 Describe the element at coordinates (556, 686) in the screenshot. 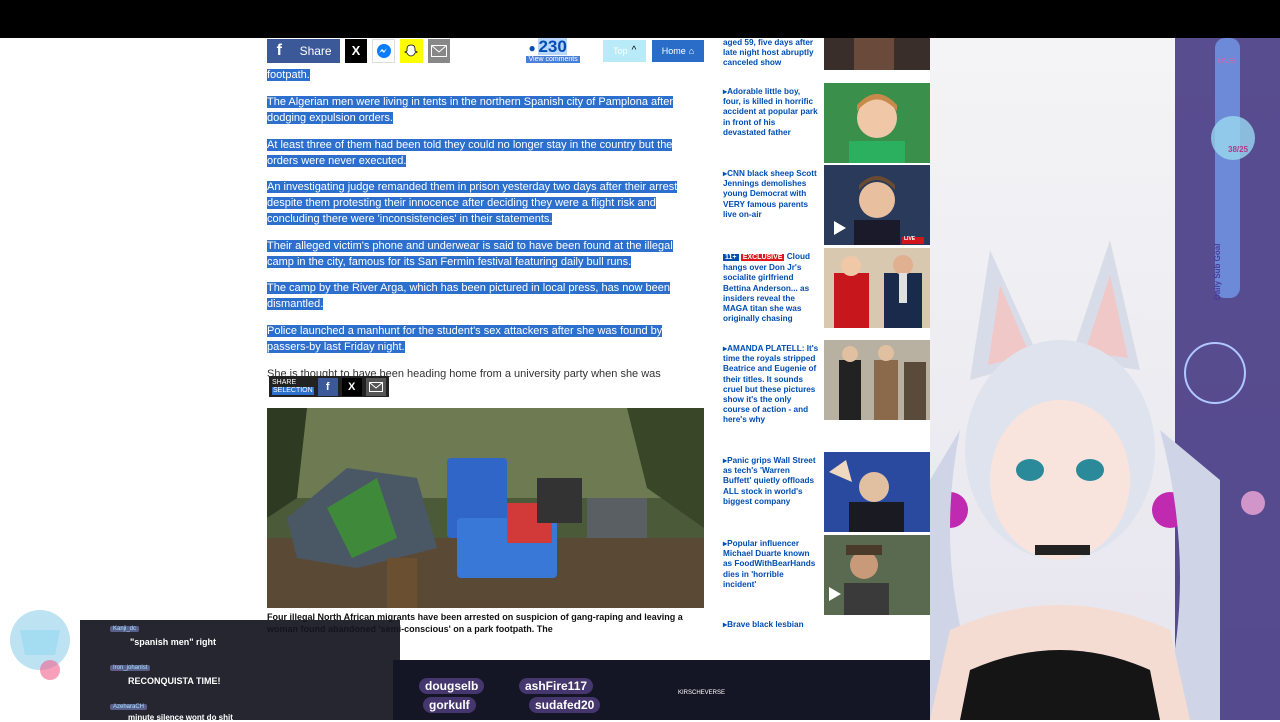

I see `ticker-name: ashFire117` at that location.